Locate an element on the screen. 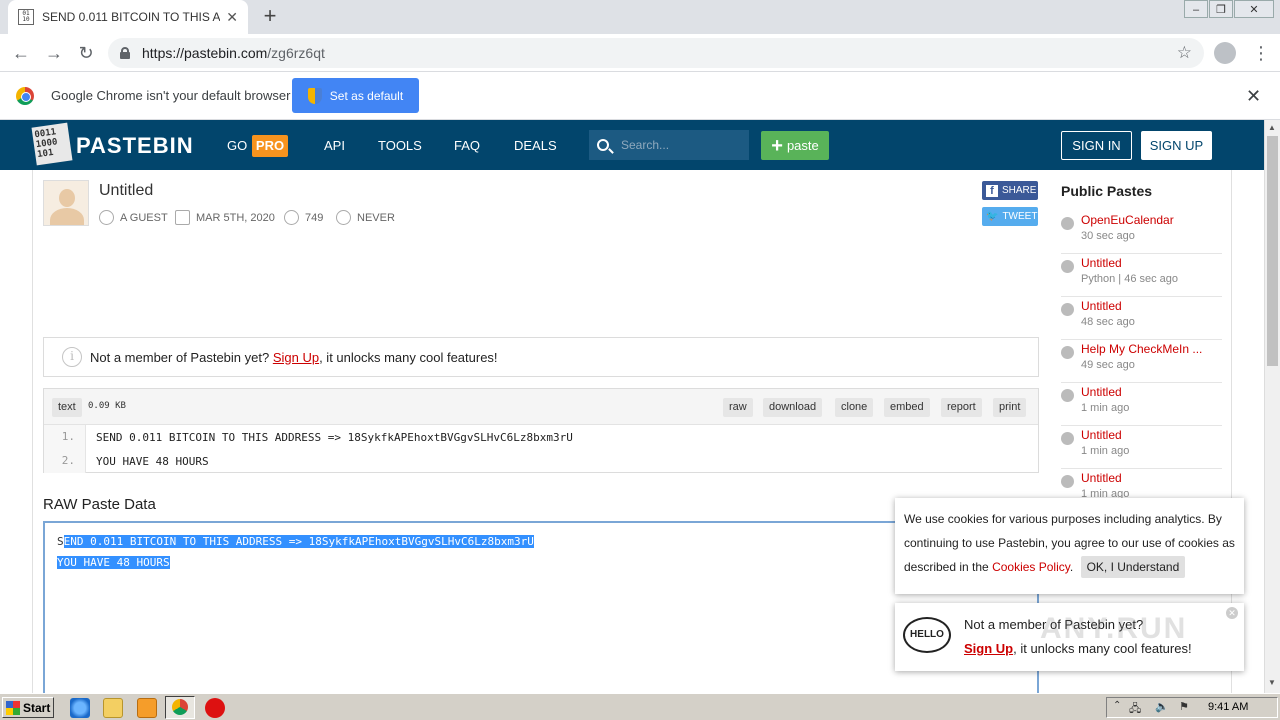 Image resolution: width=1280 pixels, height=720 pixels. scrollbar-thumb is located at coordinates (1272, 251).